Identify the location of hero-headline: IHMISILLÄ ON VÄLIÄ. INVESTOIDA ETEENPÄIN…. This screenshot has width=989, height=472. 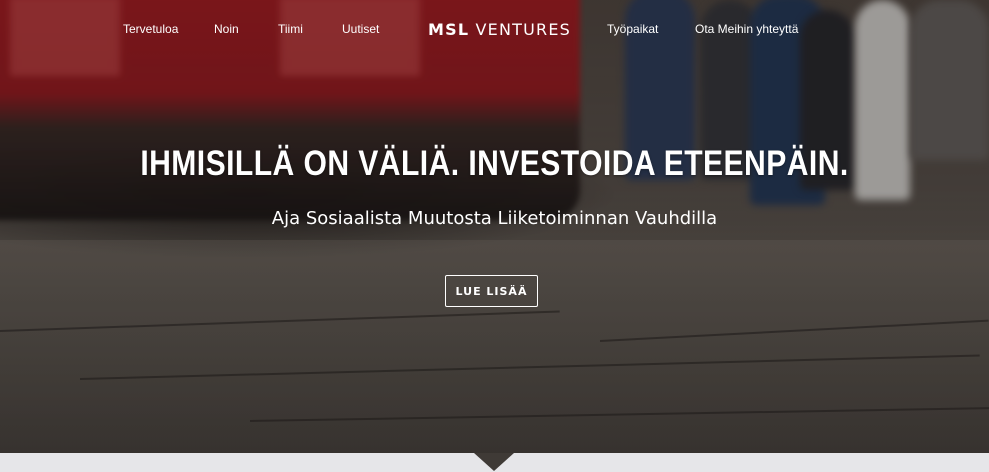
(494, 163).